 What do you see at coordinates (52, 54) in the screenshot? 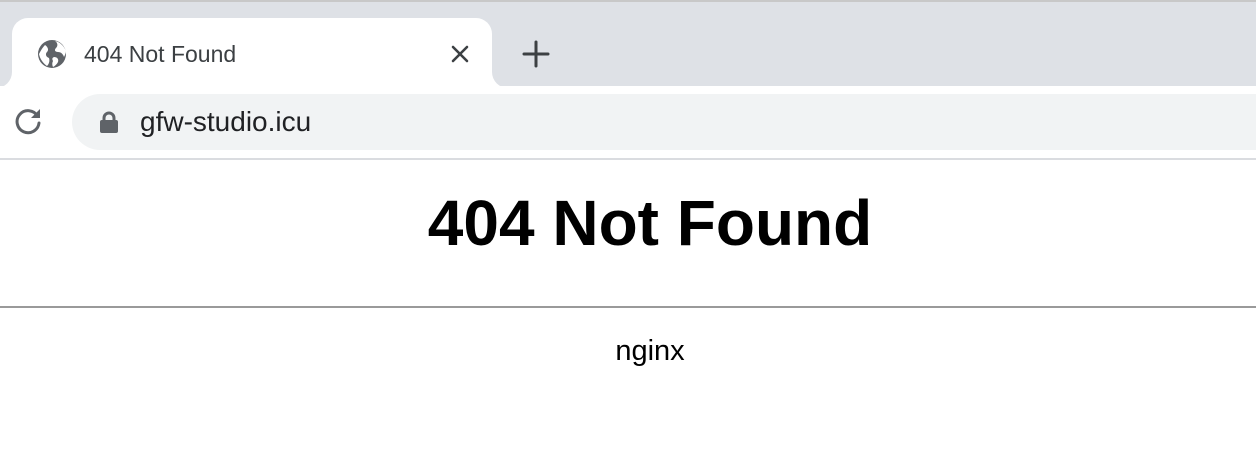
I see `globe-icon` at bounding box center [52, 54].